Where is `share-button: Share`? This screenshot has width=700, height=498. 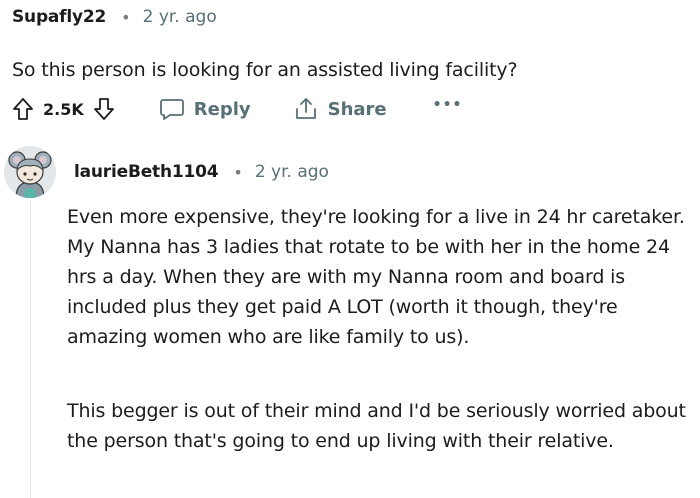 share-button: Share is located at coordinates (340, 109).